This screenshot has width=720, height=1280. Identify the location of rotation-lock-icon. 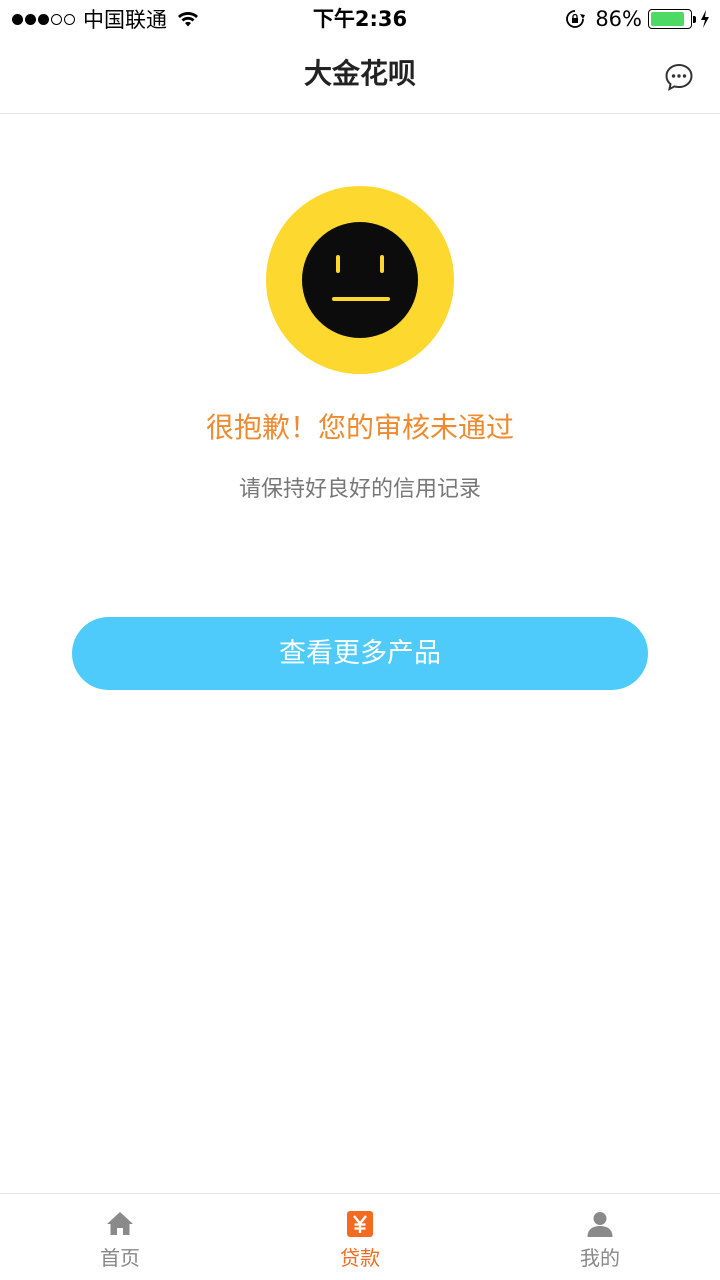
(576, 19).